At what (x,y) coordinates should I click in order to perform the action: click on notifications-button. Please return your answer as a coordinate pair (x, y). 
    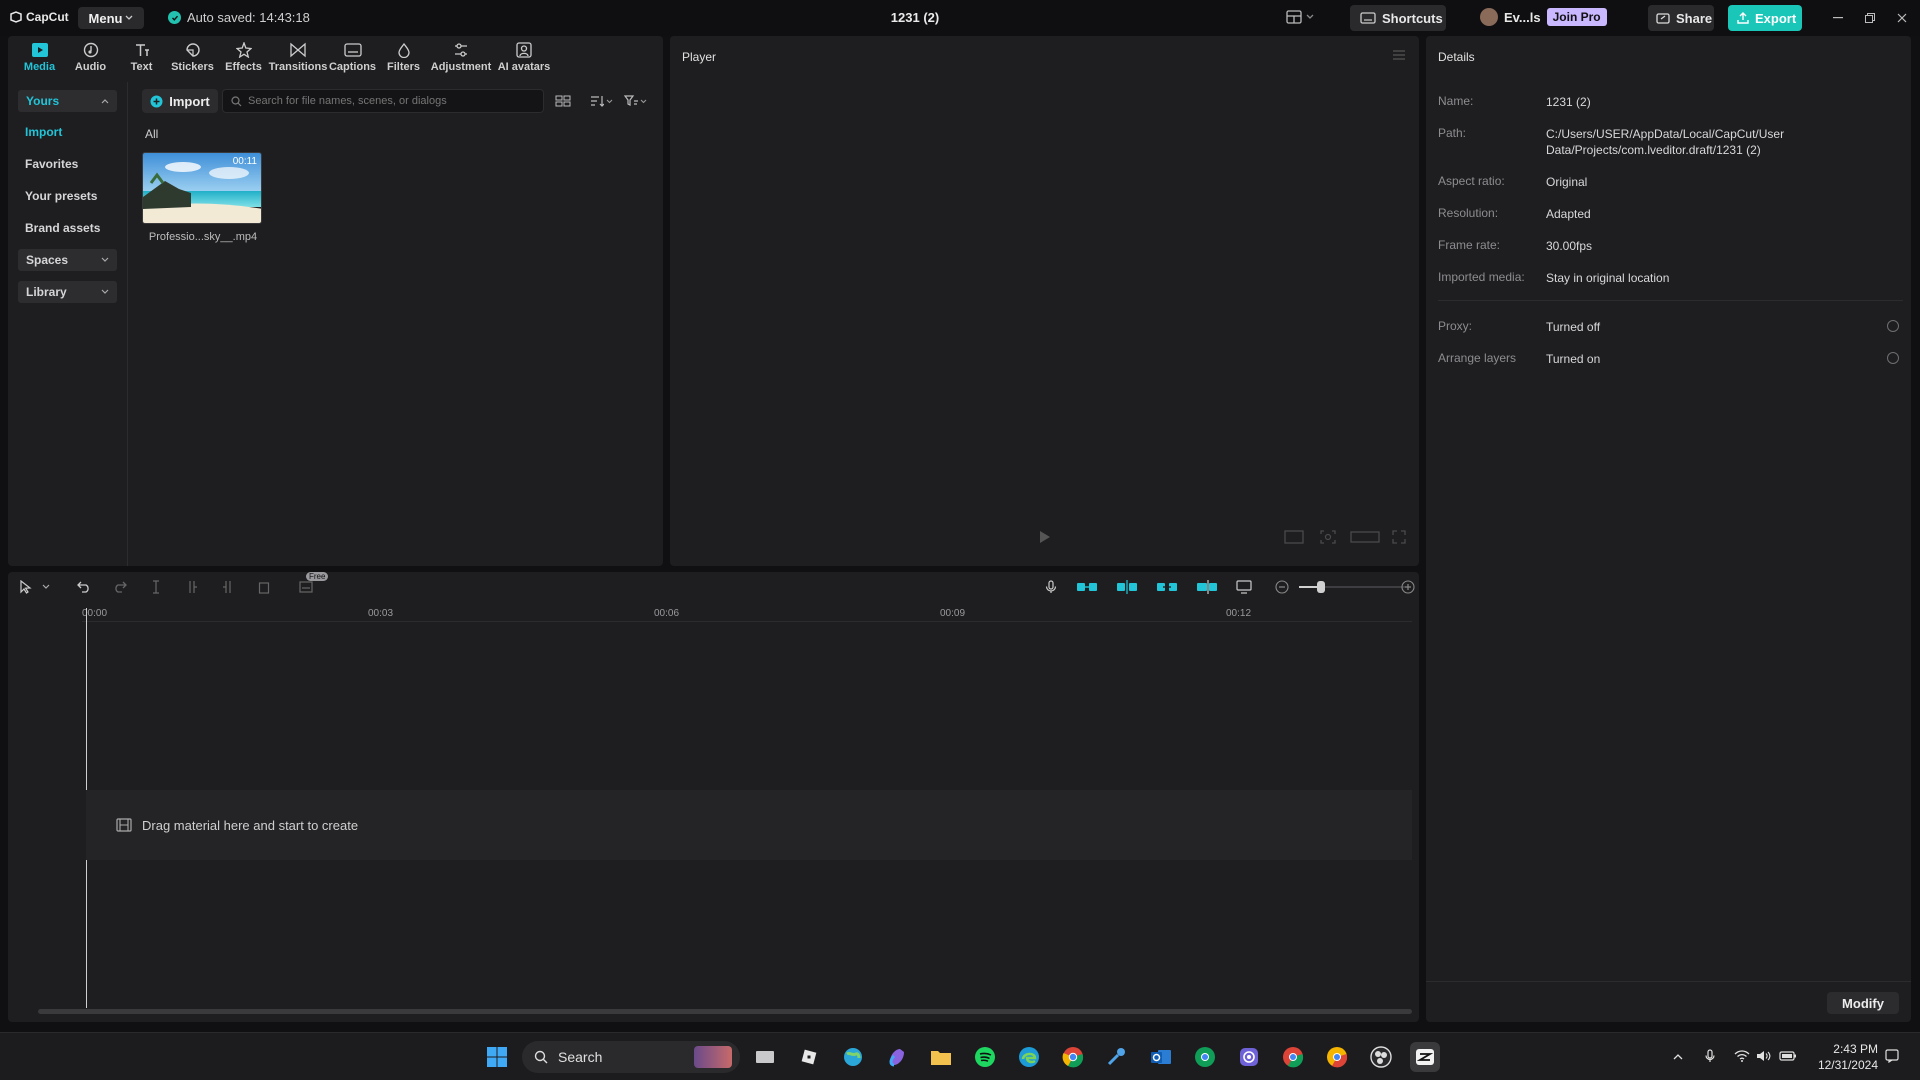
    Looking at the image, I should click on (1892, 1056).